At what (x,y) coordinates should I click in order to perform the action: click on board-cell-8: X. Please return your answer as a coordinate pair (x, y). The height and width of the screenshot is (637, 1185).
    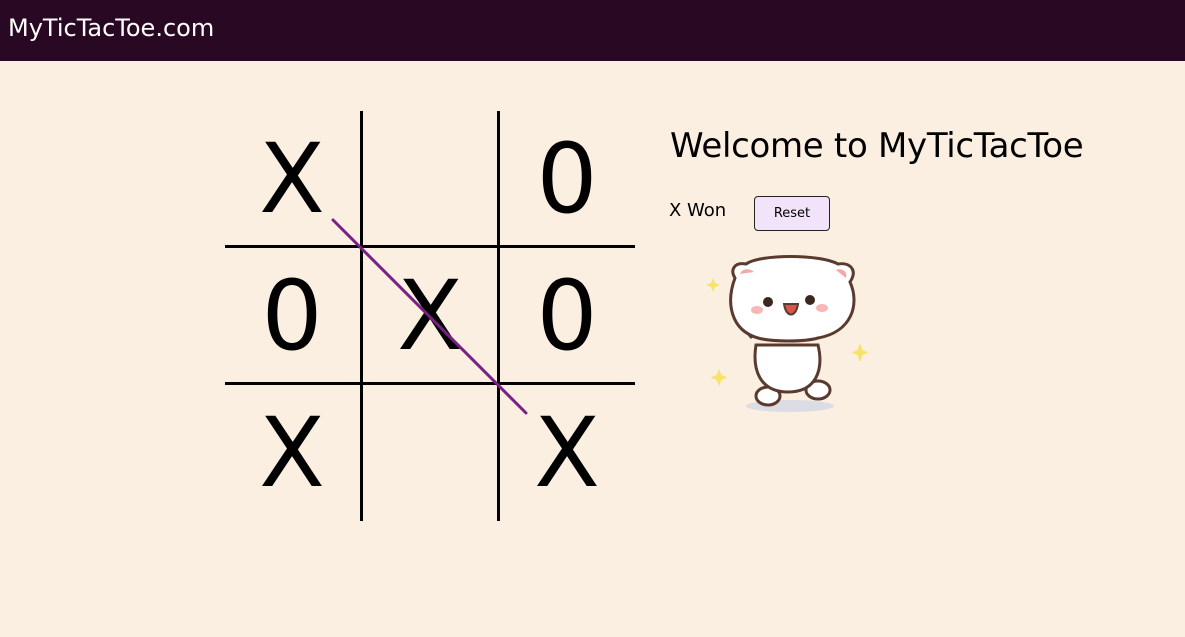
    Looking at the image, I should click on (567, 452).